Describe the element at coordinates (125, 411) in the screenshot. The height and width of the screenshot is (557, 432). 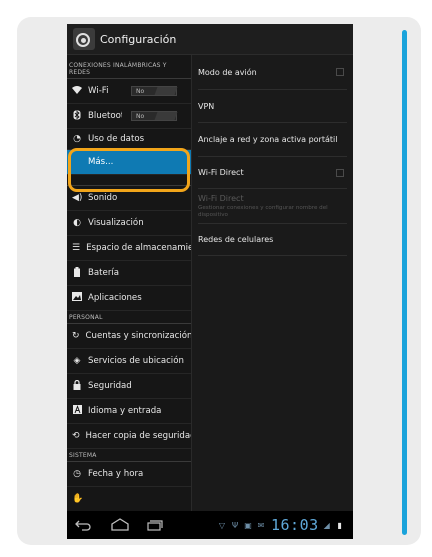
I see `sidebar-item-label: Idioma y entrada` at that location.